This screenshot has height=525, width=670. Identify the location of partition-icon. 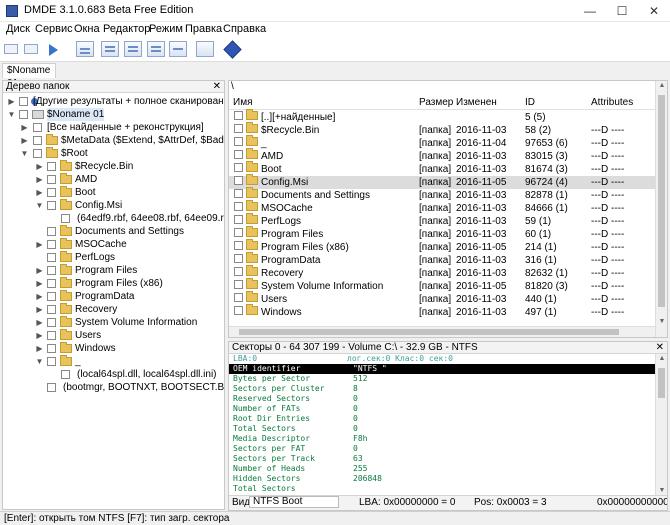
(31, 49).